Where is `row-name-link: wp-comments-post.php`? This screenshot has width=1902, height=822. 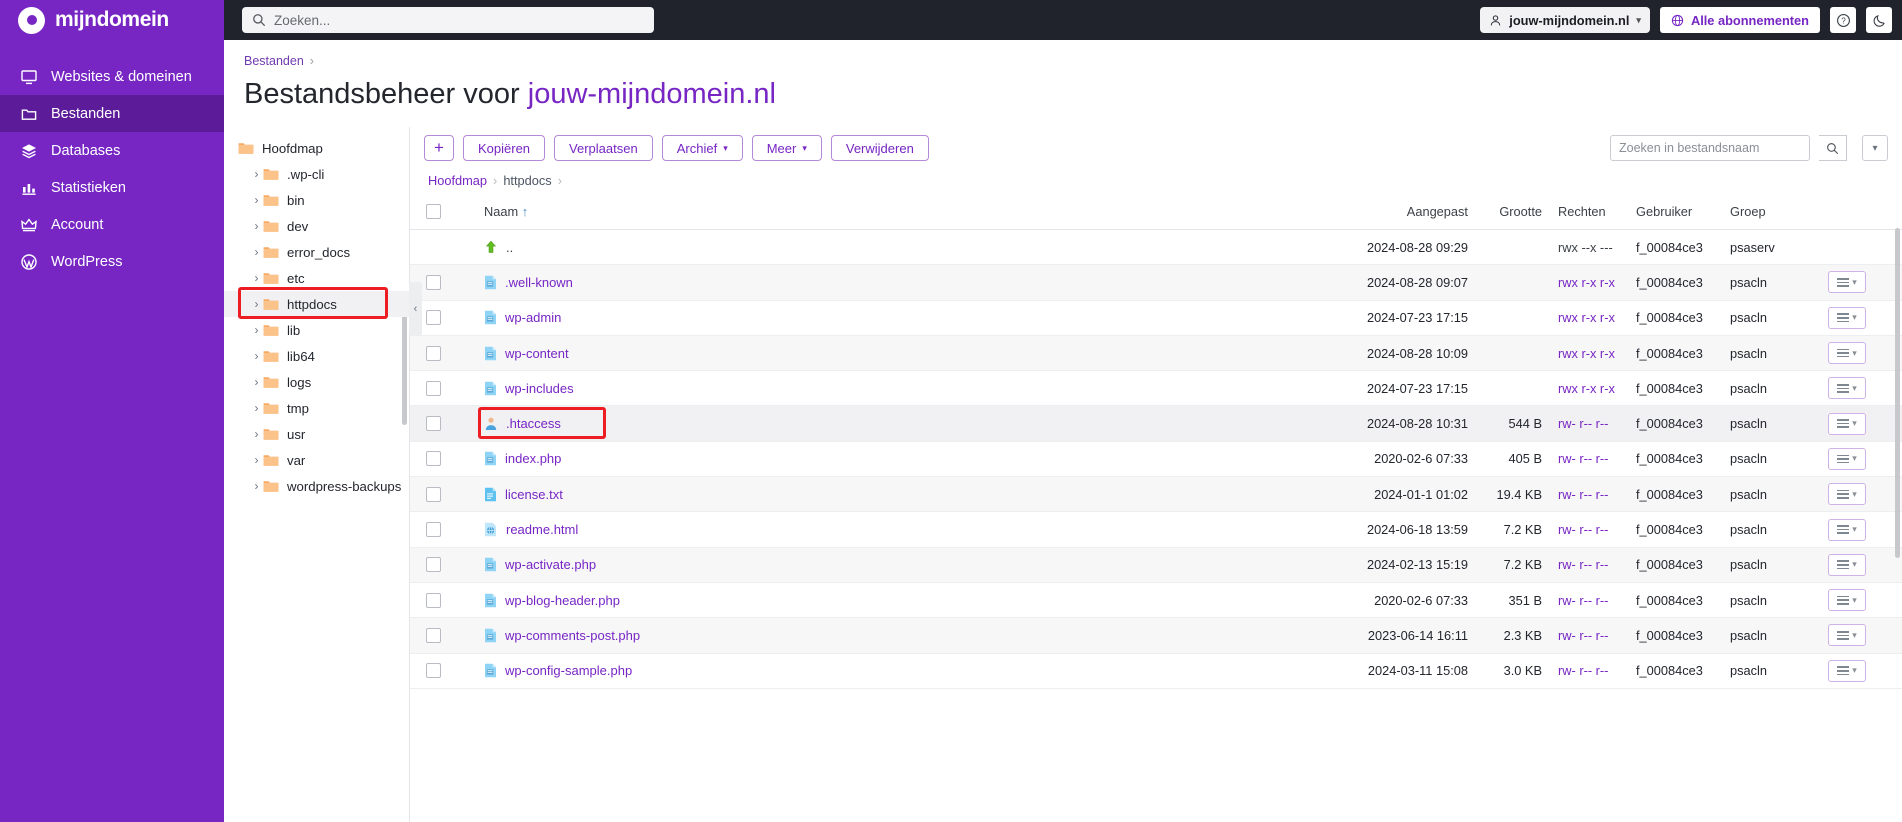
row-name-link: wp-comments-post.php is located at coordinates (572, 635).